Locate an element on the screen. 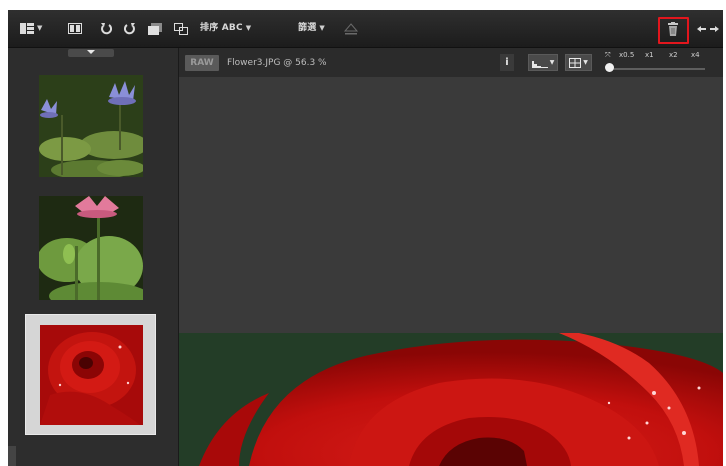 The height and width of the screenshot is (466, 726). lotus-thumbnail is located at coordinates (91, 248).